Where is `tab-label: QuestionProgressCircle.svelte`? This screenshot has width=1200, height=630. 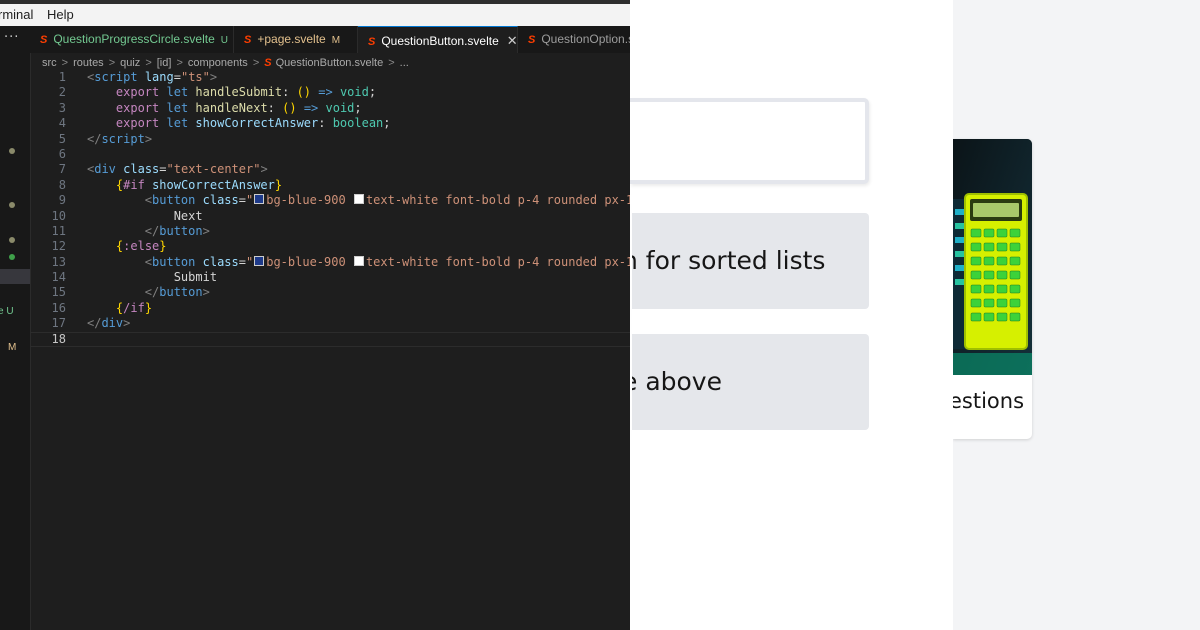 tab-label: QuestionProgressCircle.svelte is located at coordinates (134, 39).